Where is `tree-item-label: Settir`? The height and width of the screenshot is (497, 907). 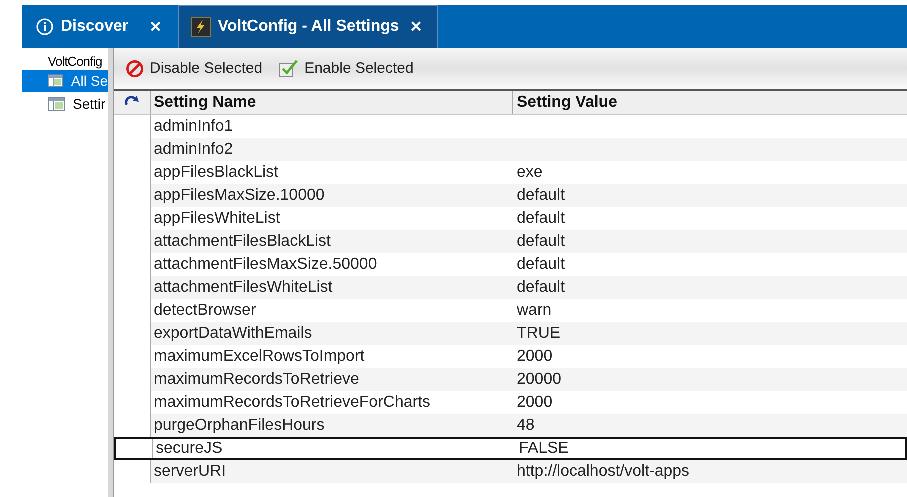
tree-item-label: Settir is located at coordinates (89, 104).